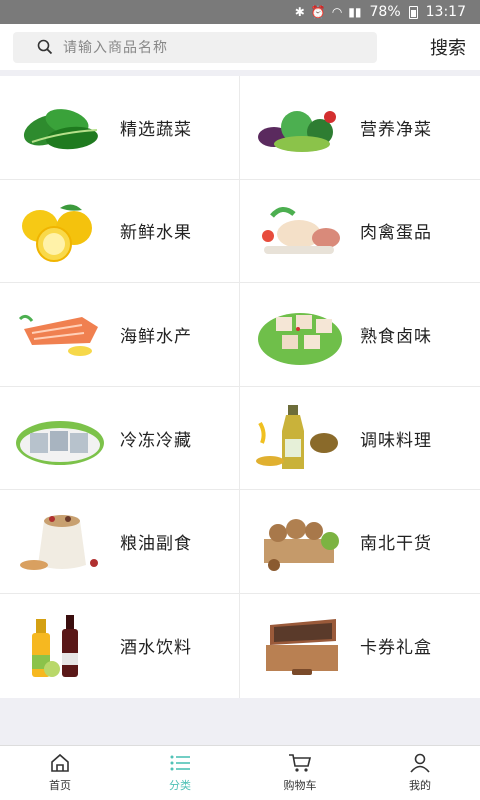  What do you see at coordinates (156, 648) in the screenshot?
I see `category-label: 酒水饮料` at bounding box center [156, 648].